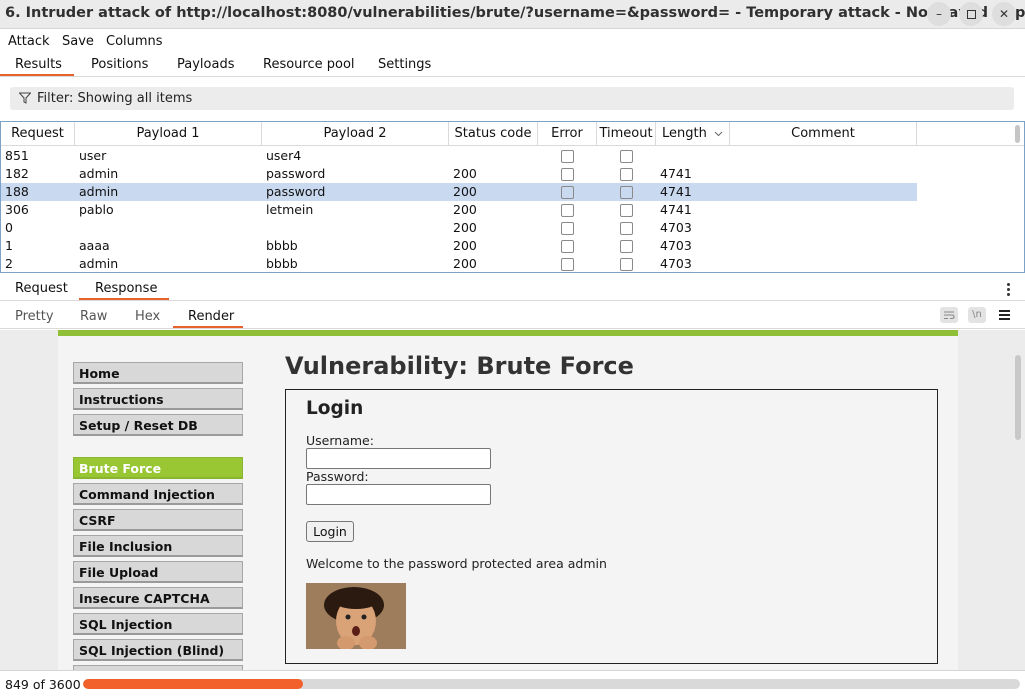  I want to click on menu-attack: Attack, so click(29, 41).